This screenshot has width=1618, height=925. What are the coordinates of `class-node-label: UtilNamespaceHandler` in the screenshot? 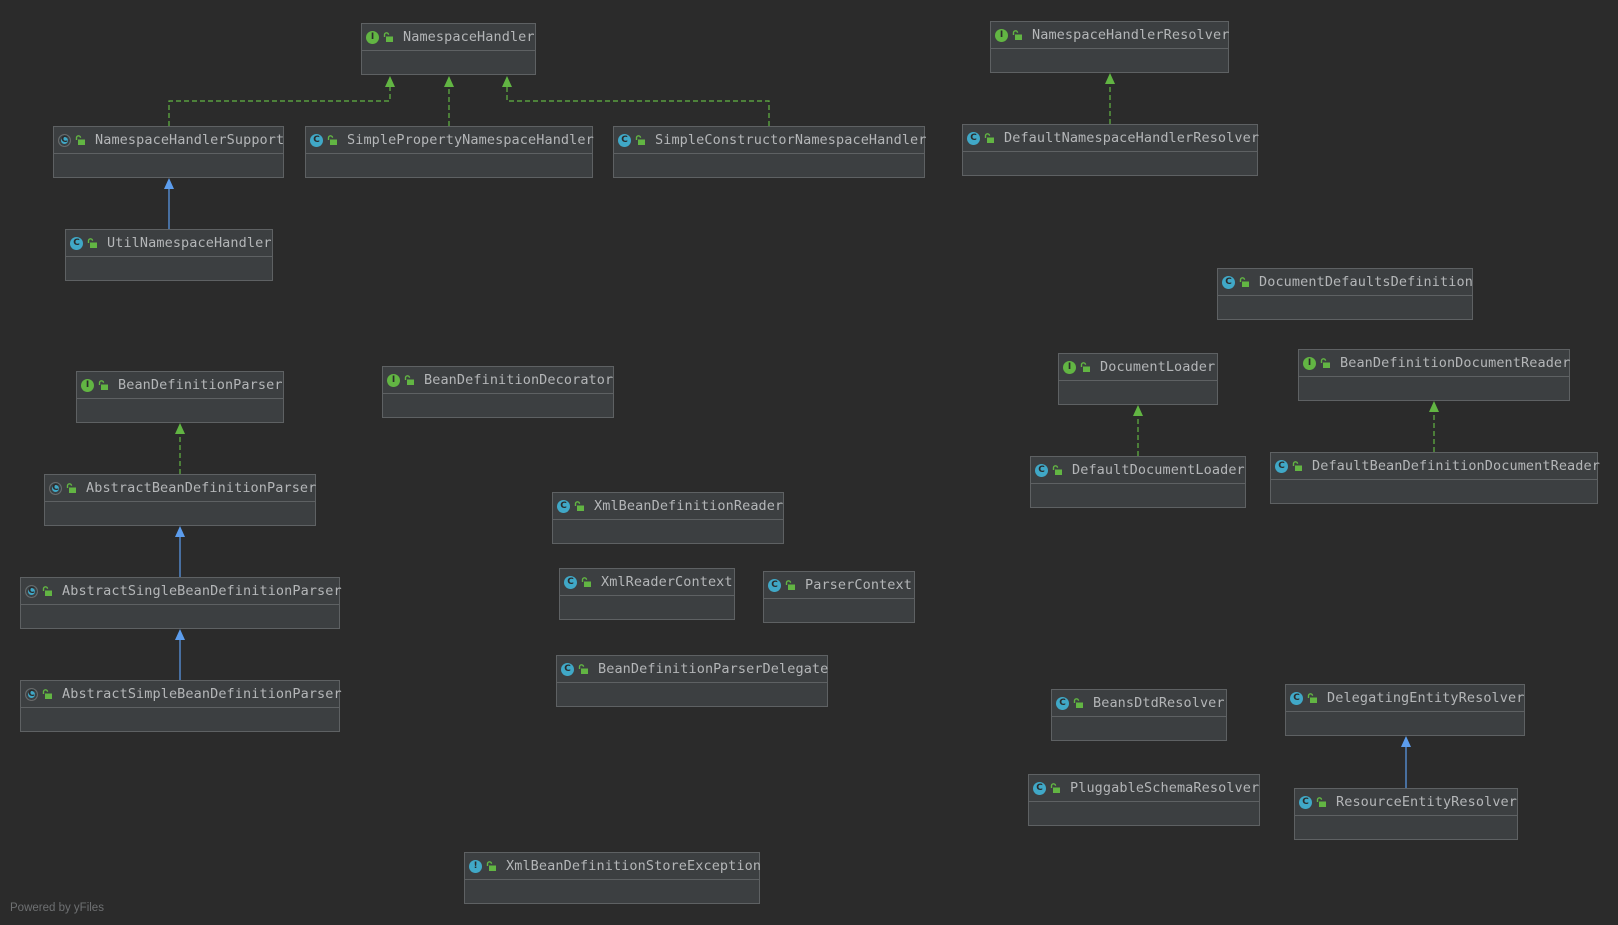 It's located at (189, 243).